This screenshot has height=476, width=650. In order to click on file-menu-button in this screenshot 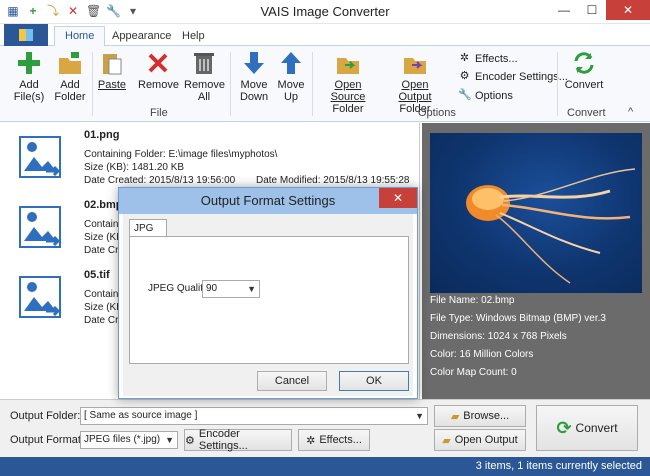, I will do `click(26, 35)`.